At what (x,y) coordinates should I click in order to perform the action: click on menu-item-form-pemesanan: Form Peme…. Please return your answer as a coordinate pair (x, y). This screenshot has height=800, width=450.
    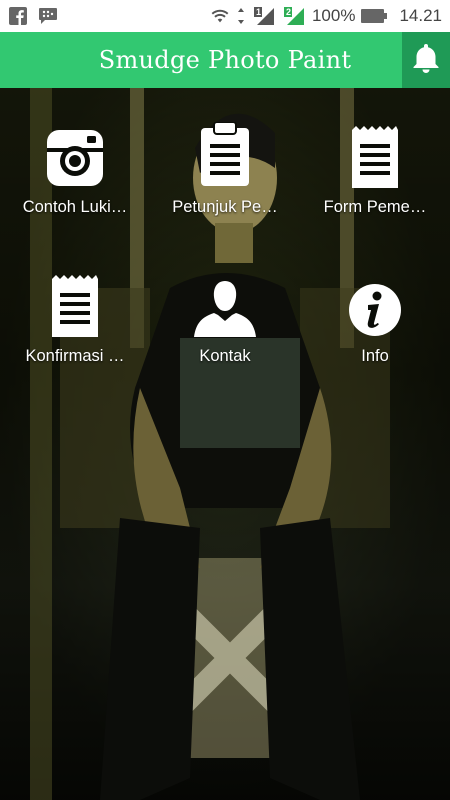
    Looking at the image, I should click on (375, 162).